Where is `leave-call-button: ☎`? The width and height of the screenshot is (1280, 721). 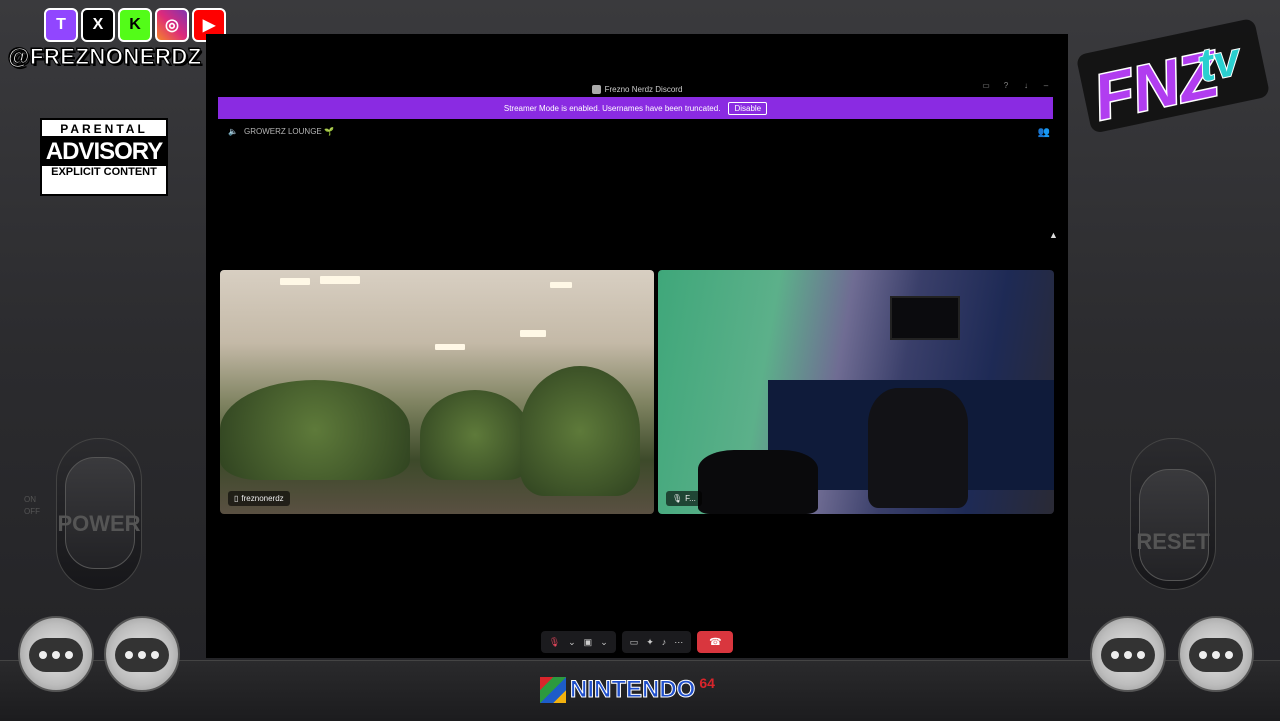
leave-call-button: ☎ is located at coordinates (715, 642).